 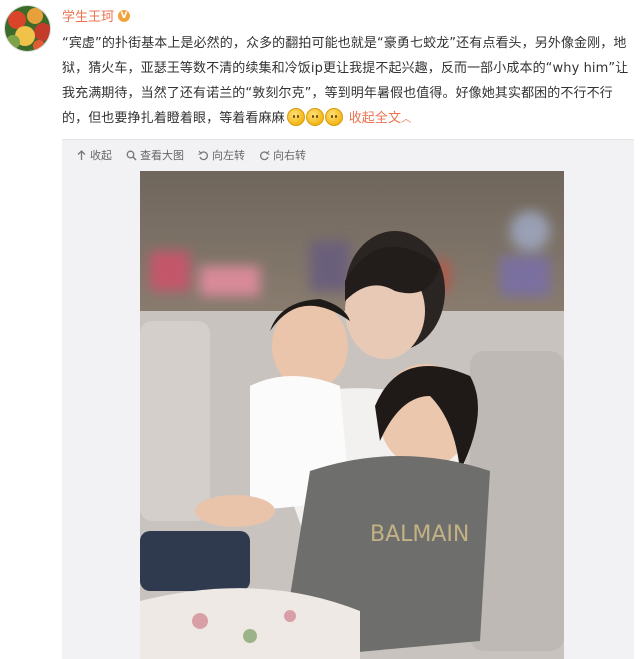 What do you see at coordinates (289, 155) in the screenshot?
I see `rotate-right-label: 向右转` at bounding box center [289, 155].